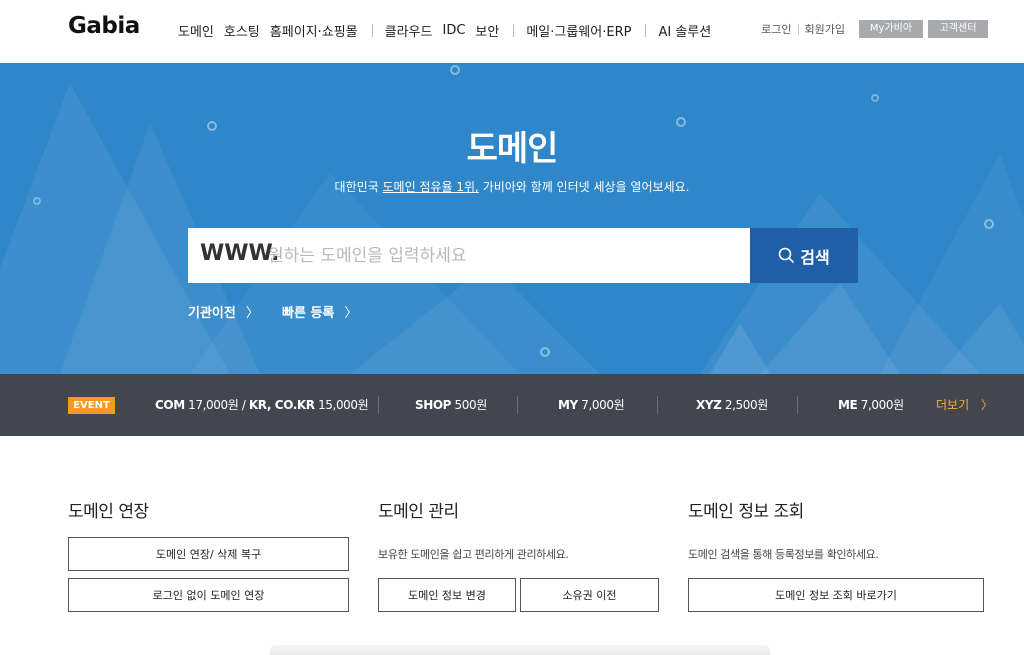  What do you see at coordinates (836, 529) in the screenshot?
I see `section-domain-whois: 도메인 정보 조회 도메인 검색을 통해 등록정보를 확인하세요.` at bounding box center [836, 529].